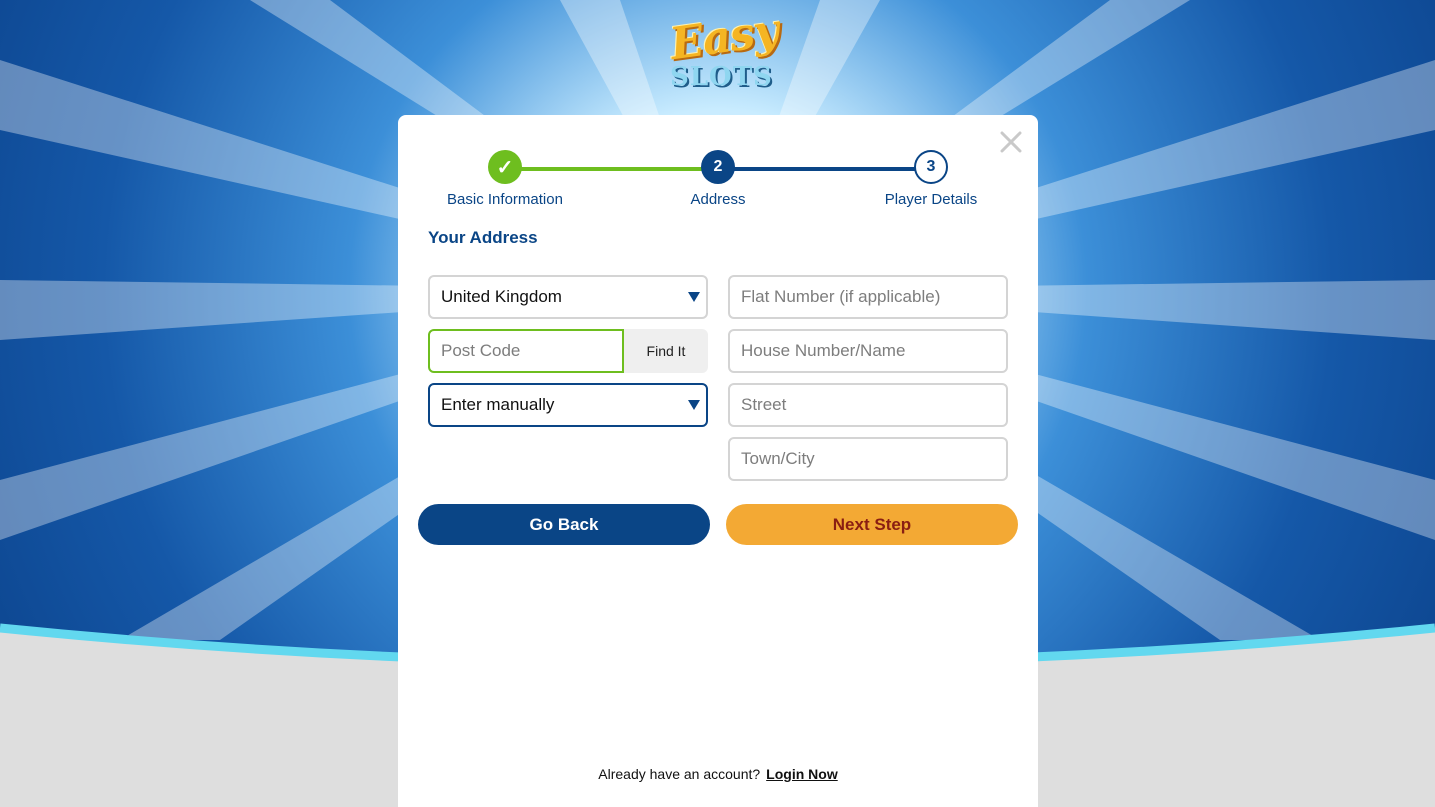 The width and height of the screenshot is (1435, 807). I want to click on postcode-input: Post Code, so click(526, 351).